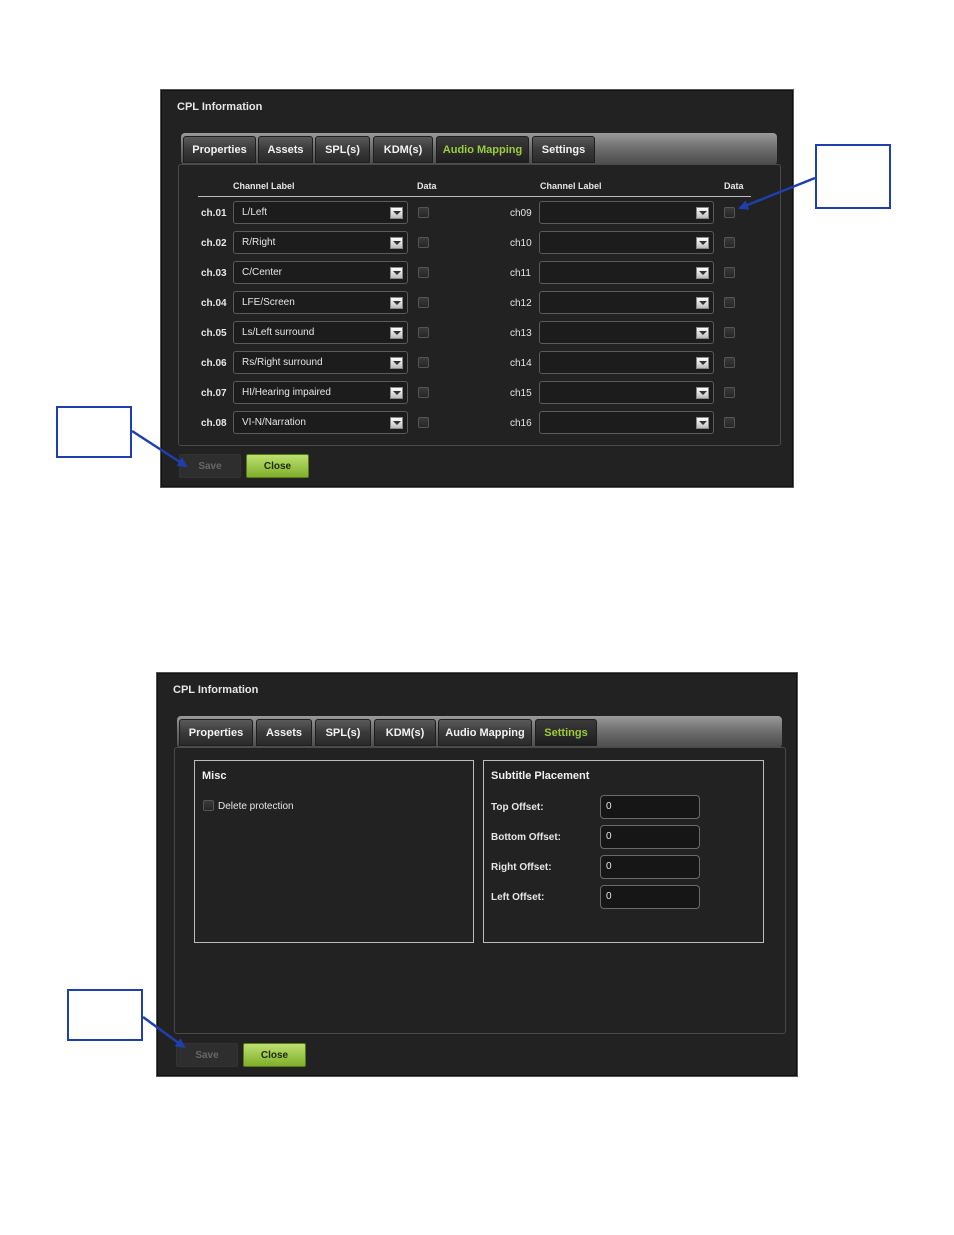  I want to click on arrow-to-data-checkbox, so click(777, 193).